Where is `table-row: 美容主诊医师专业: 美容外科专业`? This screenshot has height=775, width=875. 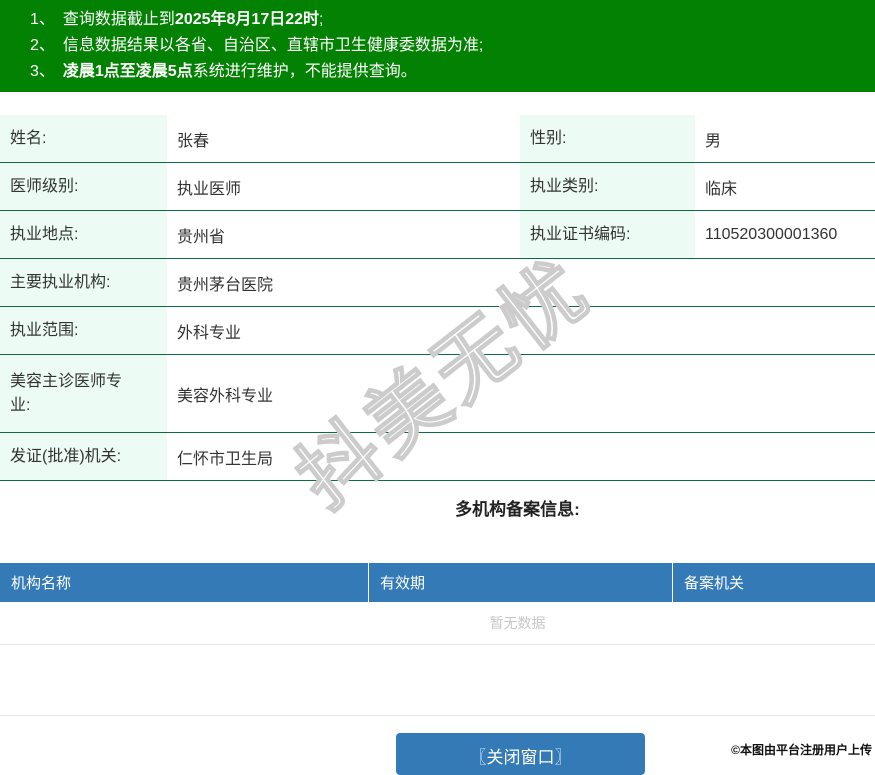
table-row: 美容主诊医师专业: 美容外科专业 is located at coordinates (437, 394).